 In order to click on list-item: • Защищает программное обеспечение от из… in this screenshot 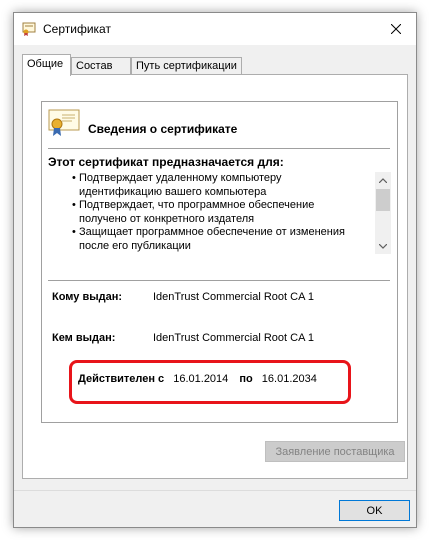, I will do `click(217, 239)`.